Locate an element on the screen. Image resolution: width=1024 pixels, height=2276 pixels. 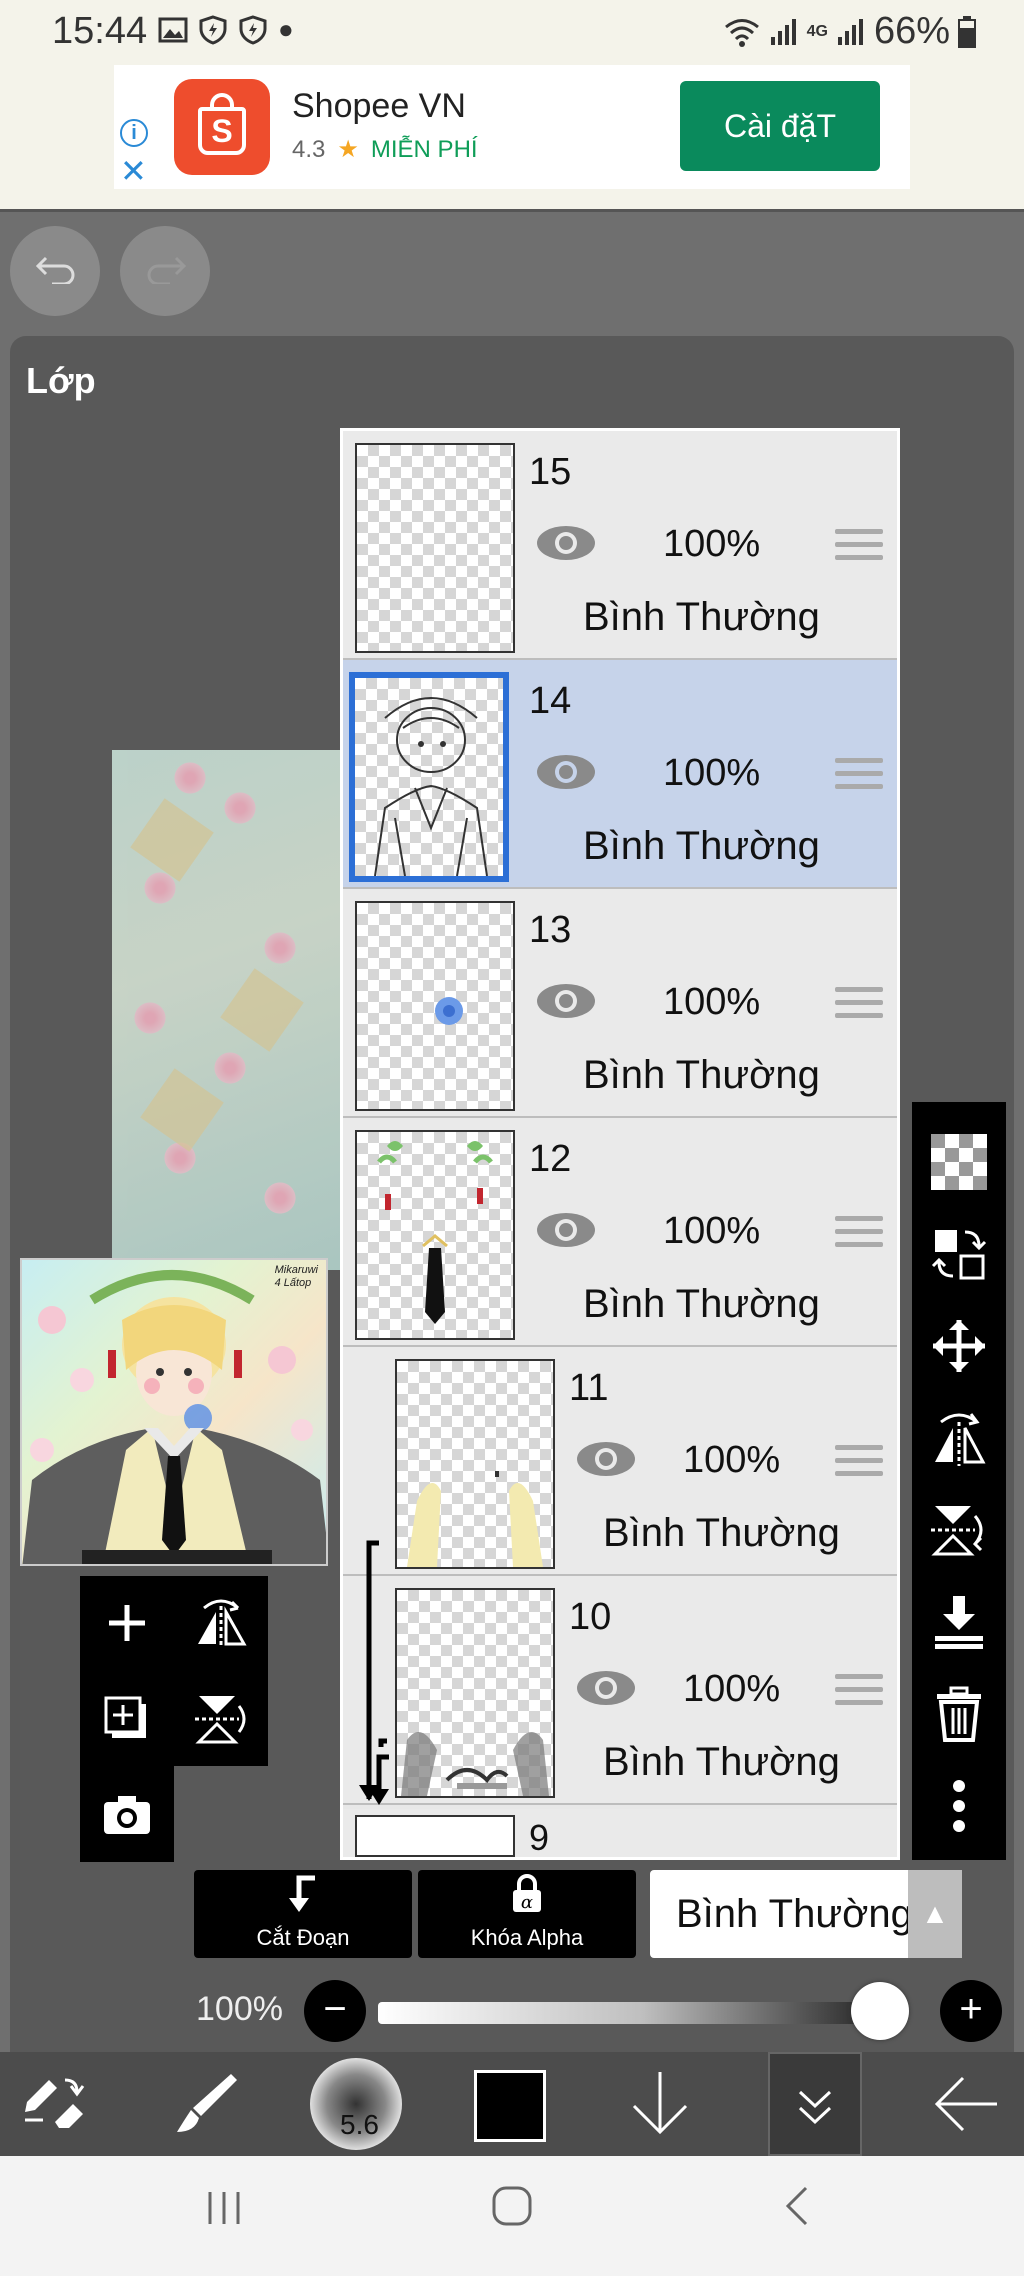
layer-row: 15 100% Bình Thường is located at coordinates (620, 545).